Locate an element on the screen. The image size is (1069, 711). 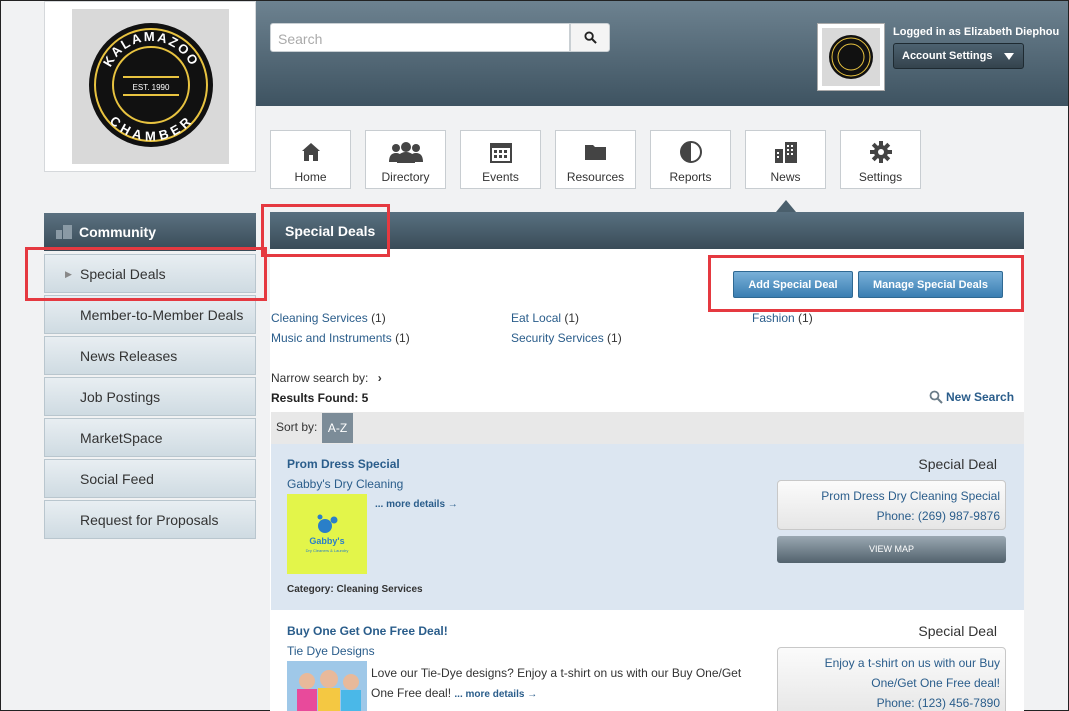
sidebar-item-social-feed: Social Feed is located at coordinates (150, 478).